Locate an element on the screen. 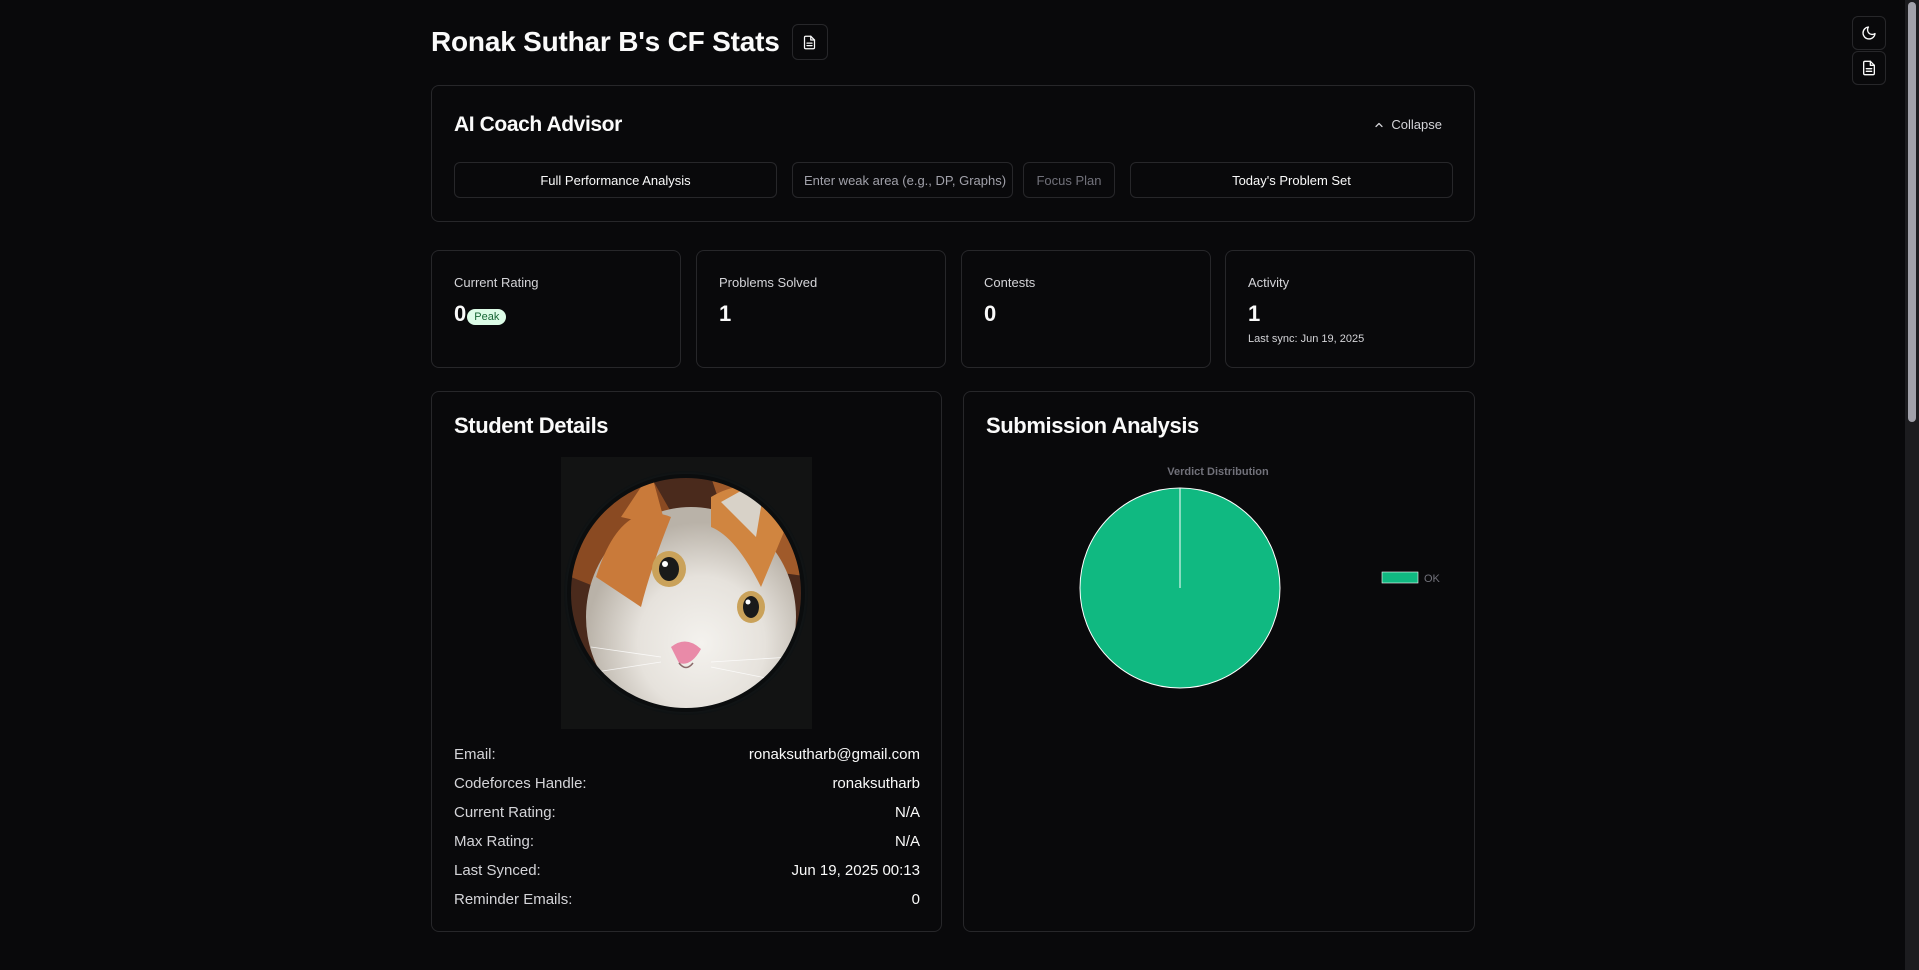  page-title: Ronak Suthar B's CF Stats is located at coordinates (605, 41).